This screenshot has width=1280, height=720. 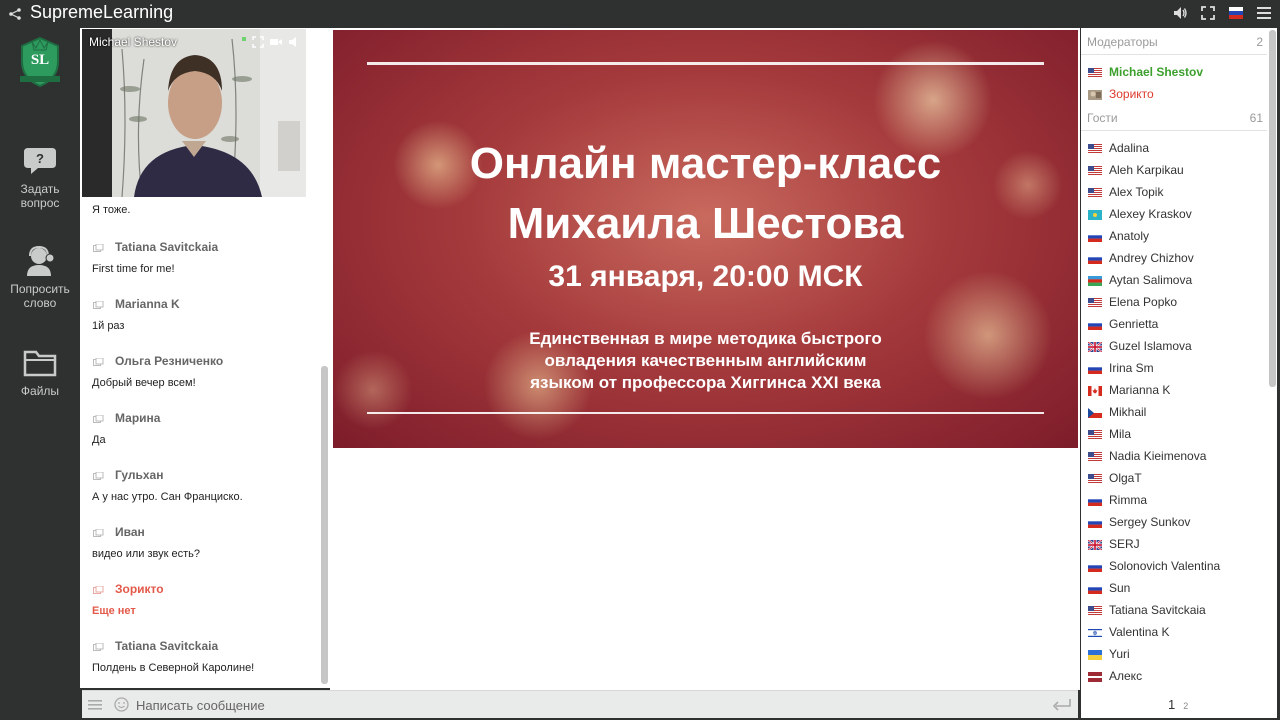 What do you see at coordinates (1095, 94) in the screenshot?
I see `flag-avatar-icon` at bounding box center [1095, 94].